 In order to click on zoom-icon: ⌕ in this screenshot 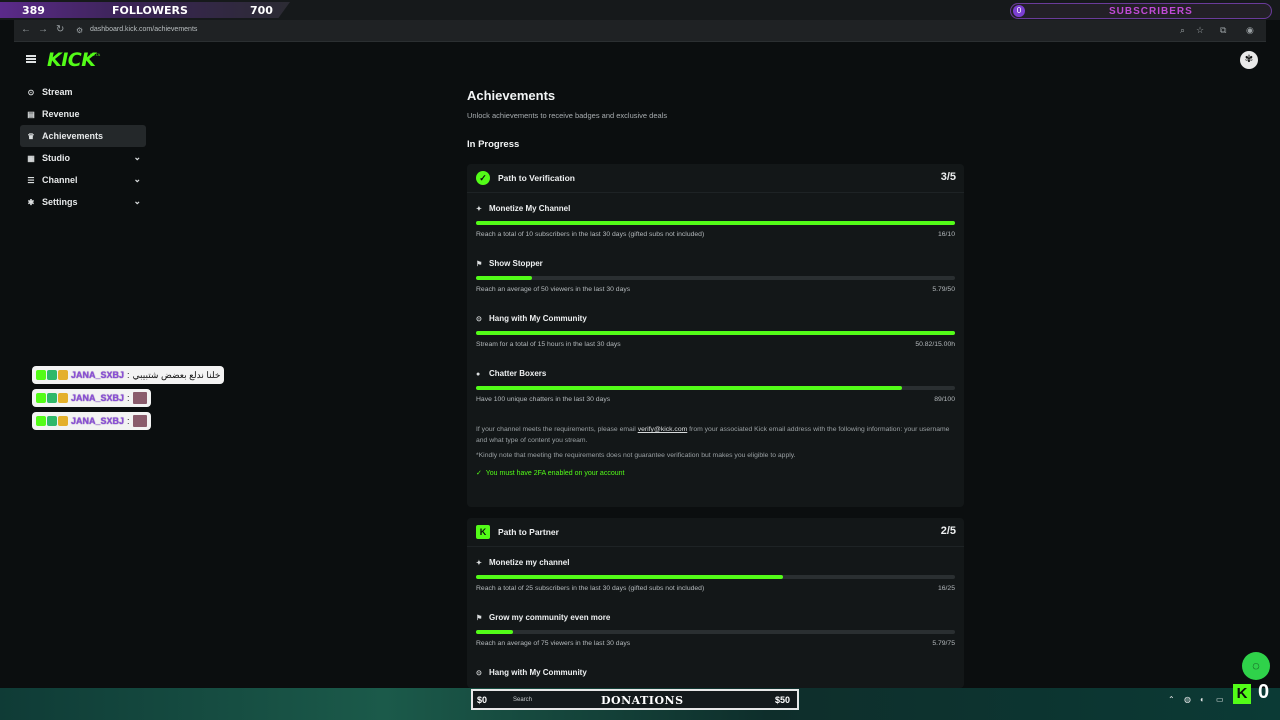, I will do `click(1182, 30)`.